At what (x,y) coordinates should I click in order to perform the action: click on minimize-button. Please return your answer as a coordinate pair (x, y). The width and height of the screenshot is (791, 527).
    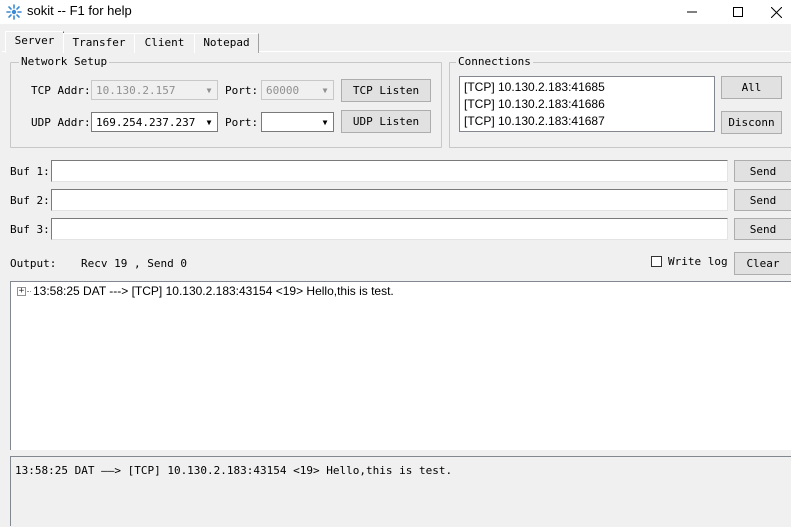
    Looking at the image, I should click on (692, 12).